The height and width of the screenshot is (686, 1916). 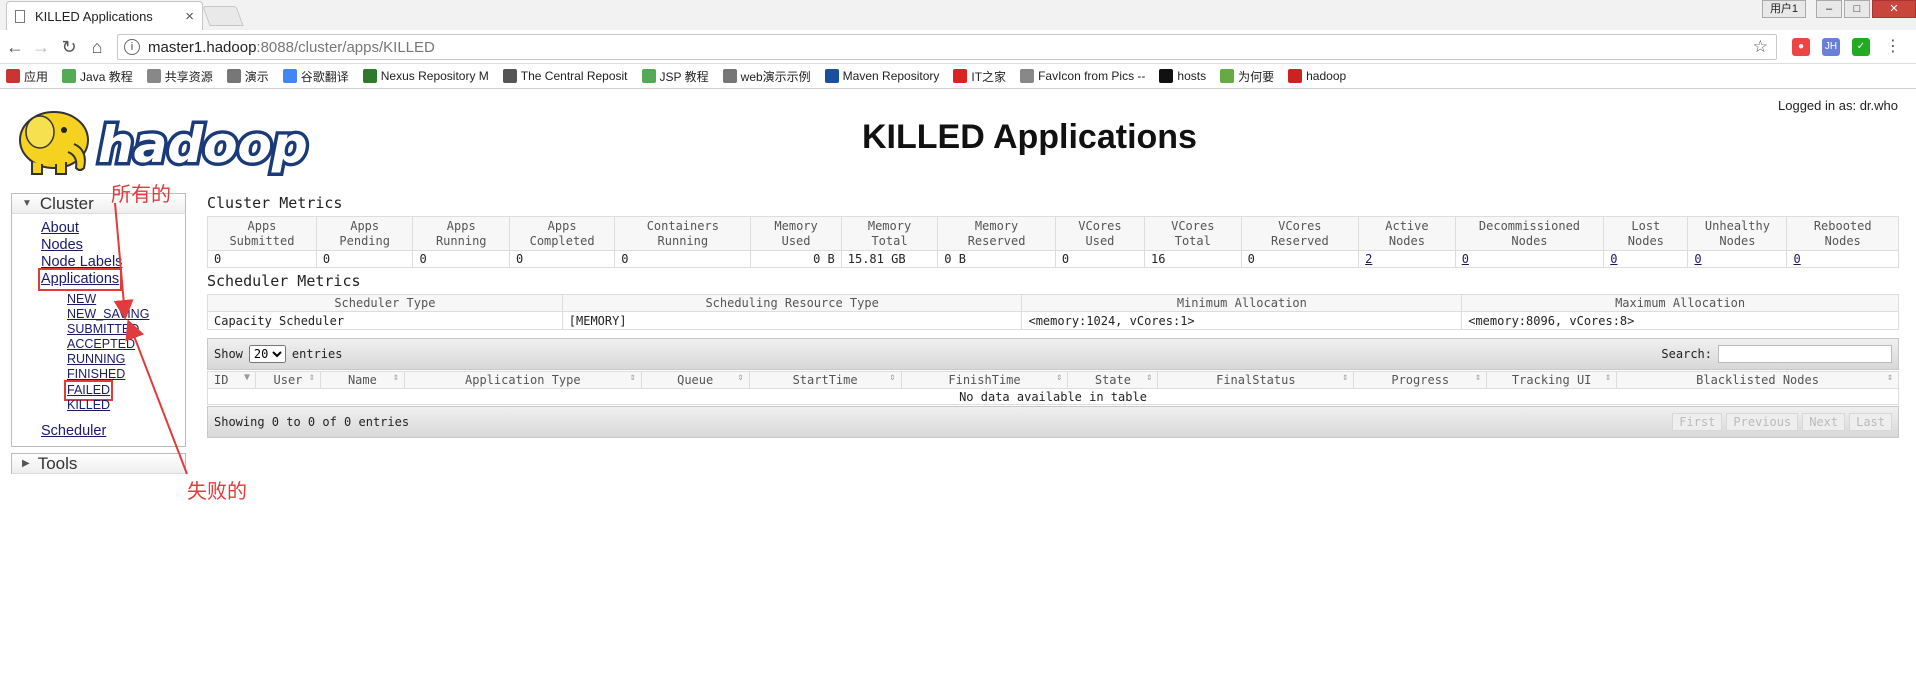 I want to click on column-header: Tracking UI ⇕, so click(x=1552, y=380).